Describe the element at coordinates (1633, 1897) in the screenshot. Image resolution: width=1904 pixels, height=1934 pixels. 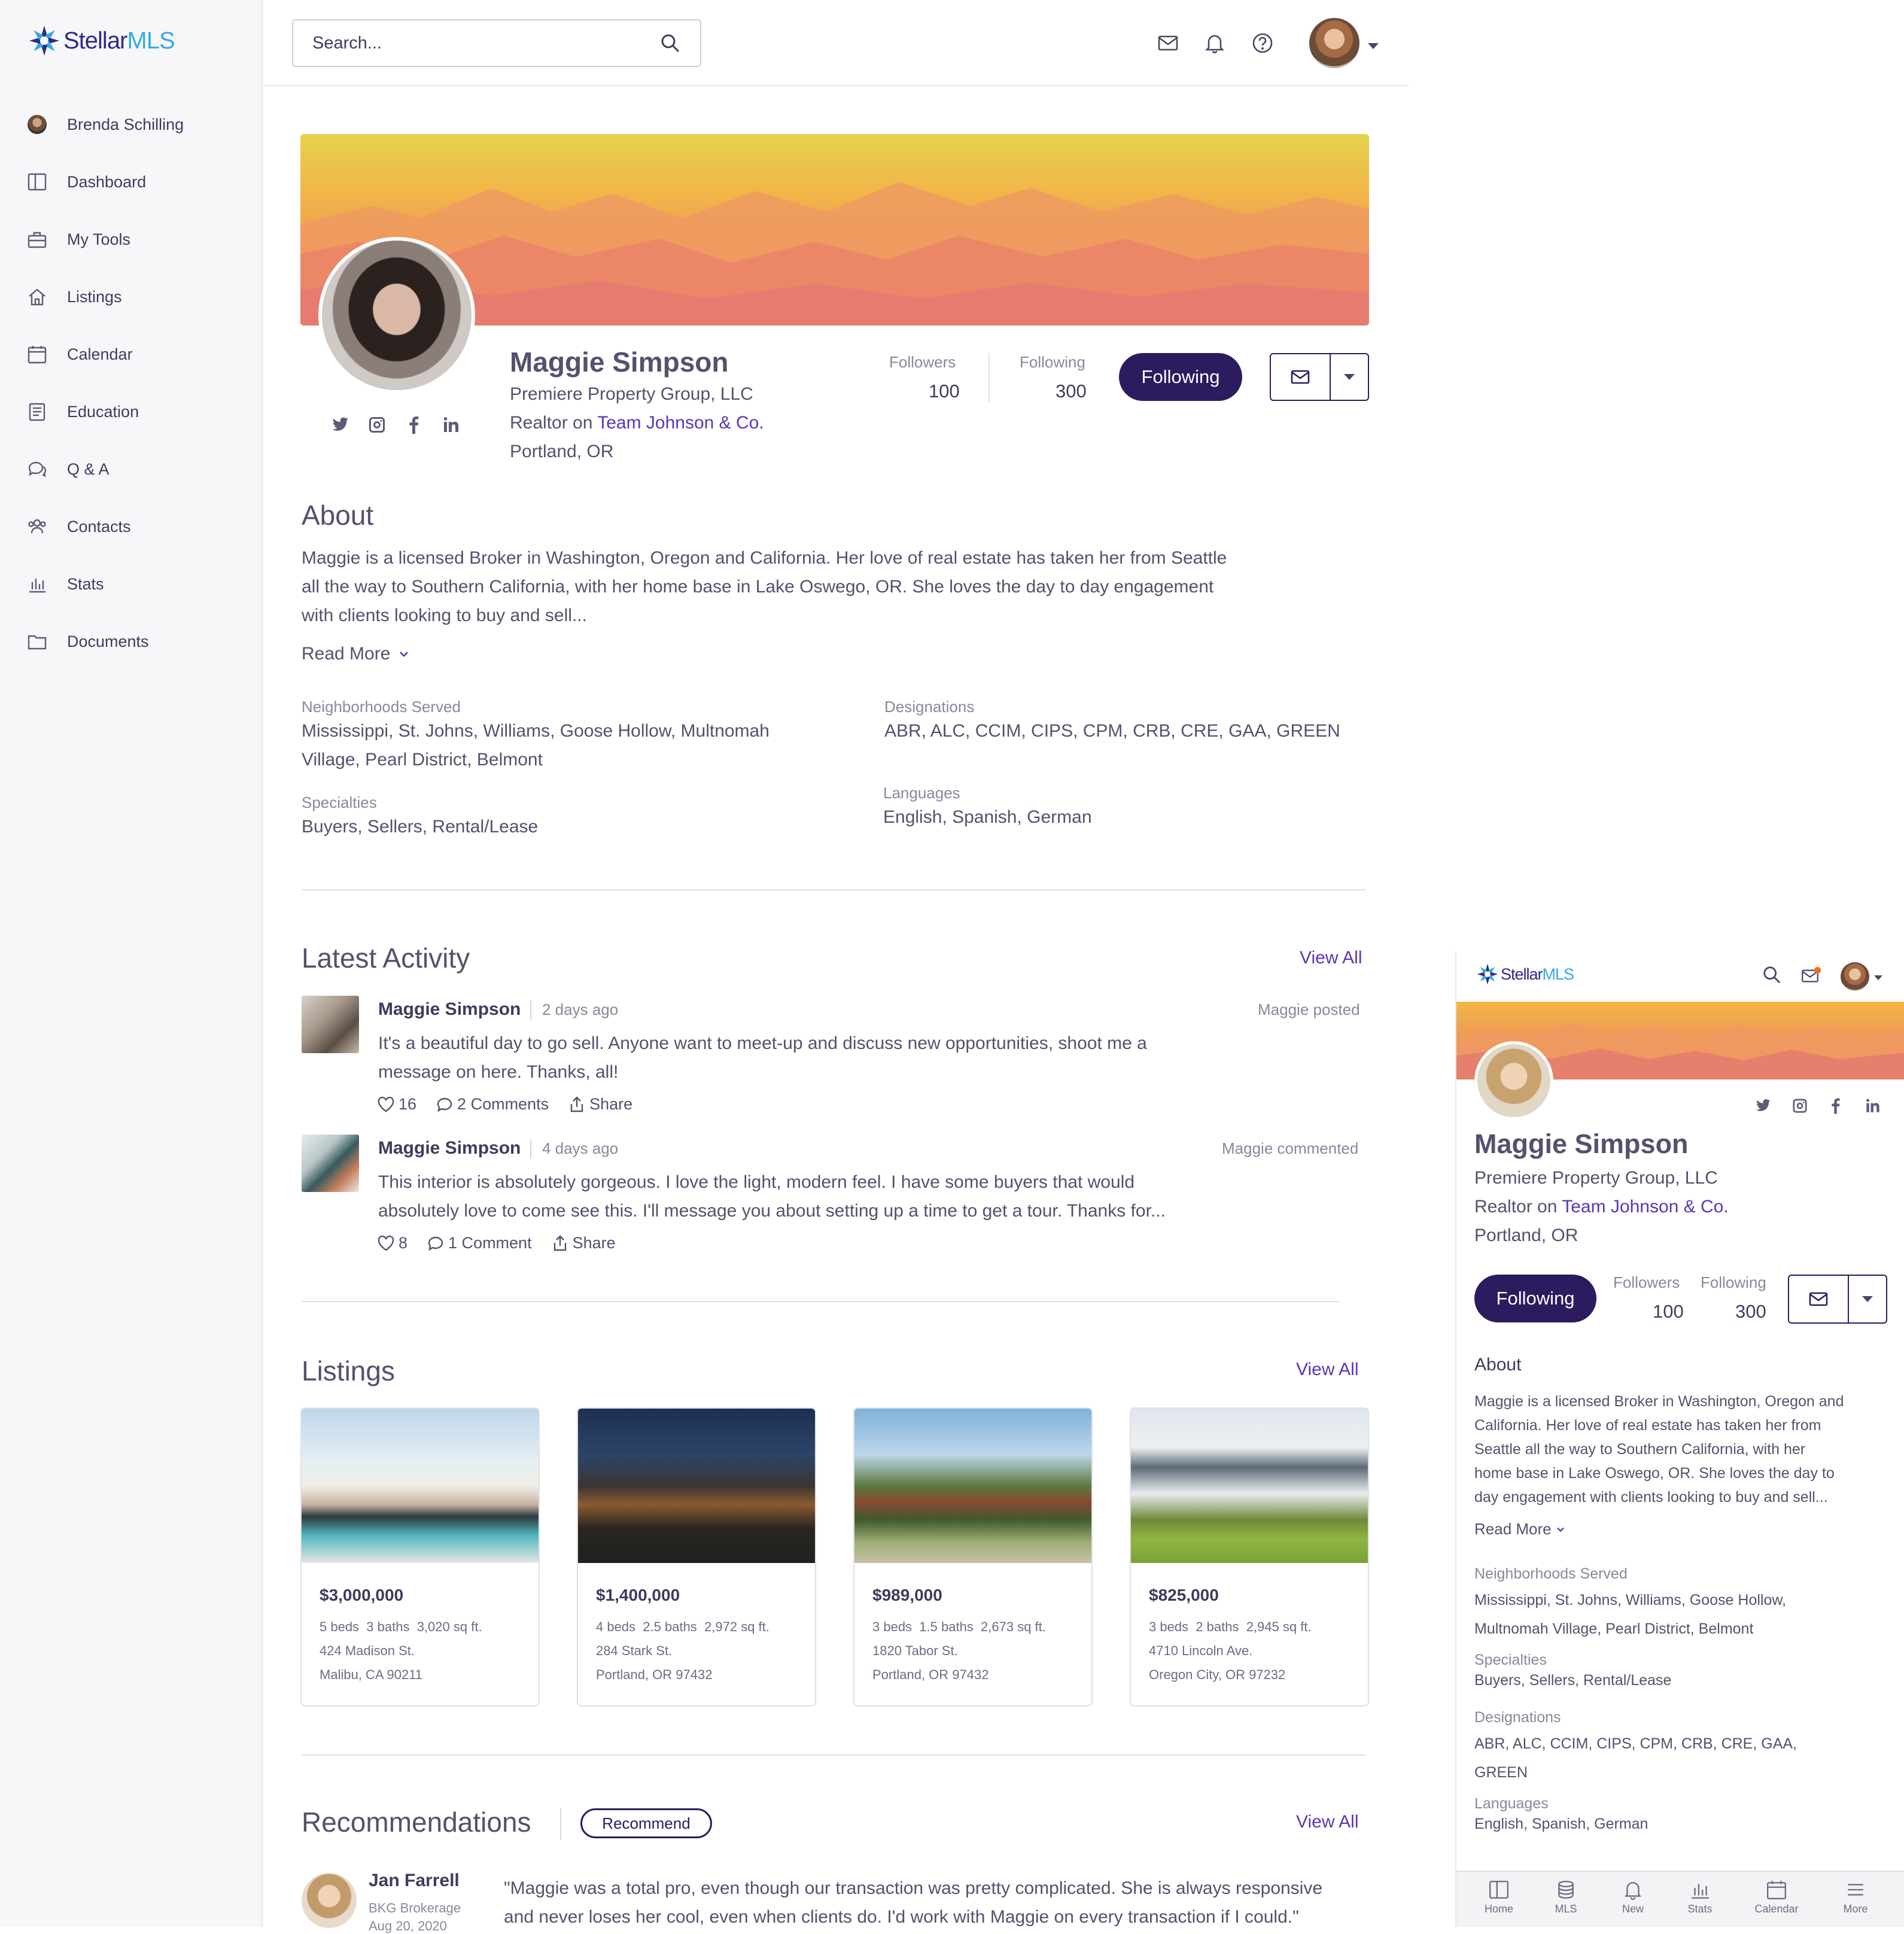
I see `tab-new: New` at that location.